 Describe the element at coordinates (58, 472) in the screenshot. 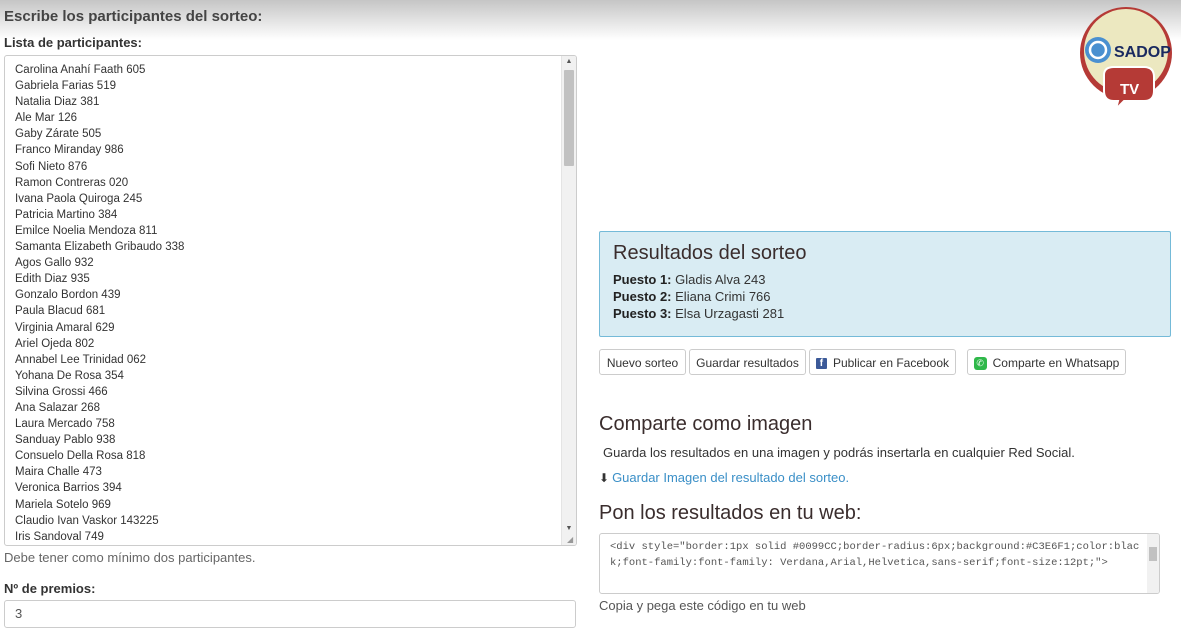

I see `participant-line: Maira Challe 473` at that location.